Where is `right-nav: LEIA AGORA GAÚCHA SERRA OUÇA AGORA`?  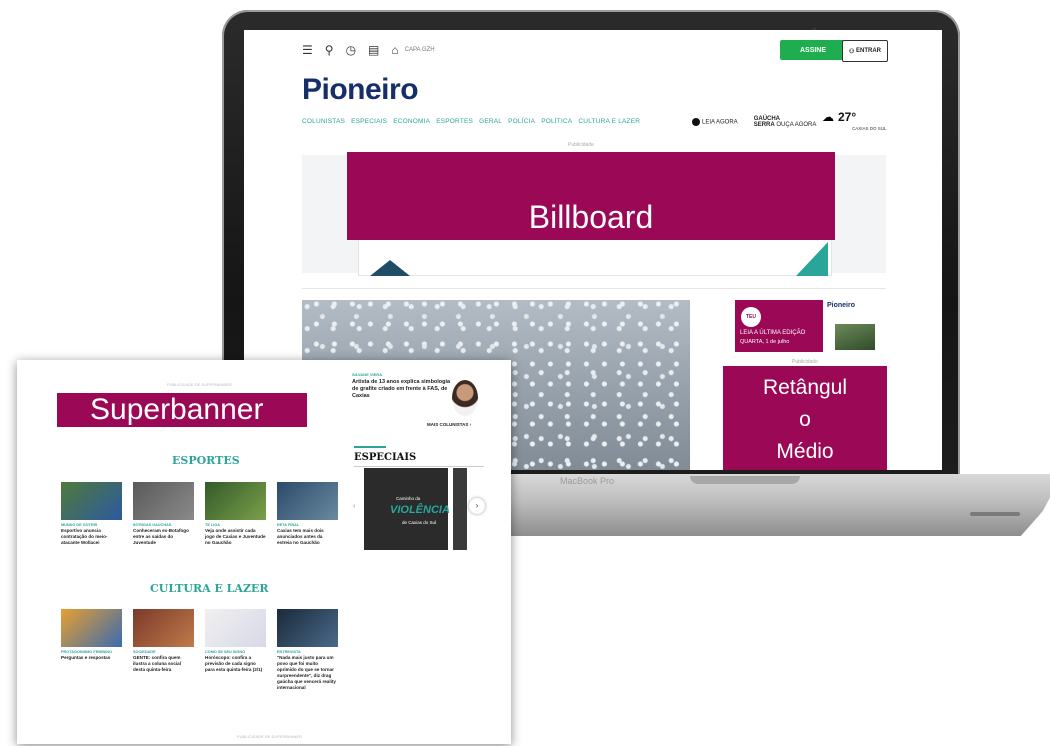 right-nav: LEIA AGORA GAÚCHA SERRA OUÇA AGORA is located at coordinates (754, 122).